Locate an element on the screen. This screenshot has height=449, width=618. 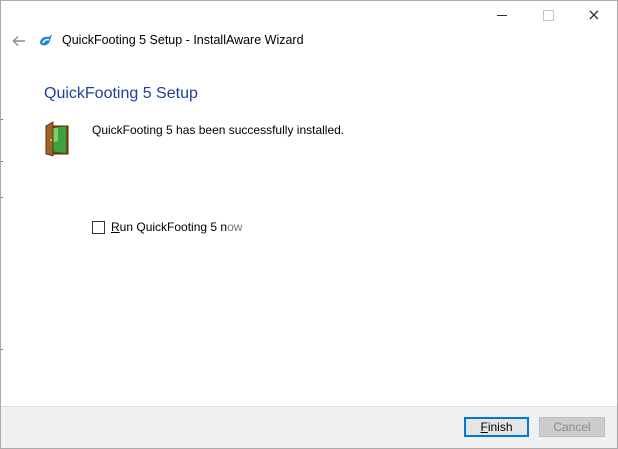
maximize-button is located at coordinates (548, 15).